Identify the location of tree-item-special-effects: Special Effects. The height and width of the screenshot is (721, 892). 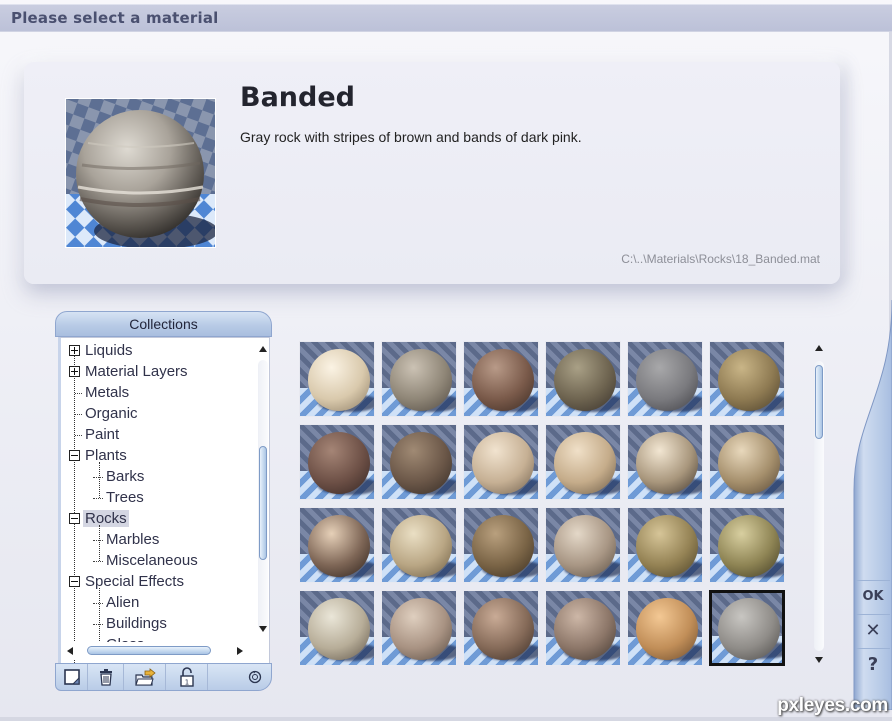
(164, 581).